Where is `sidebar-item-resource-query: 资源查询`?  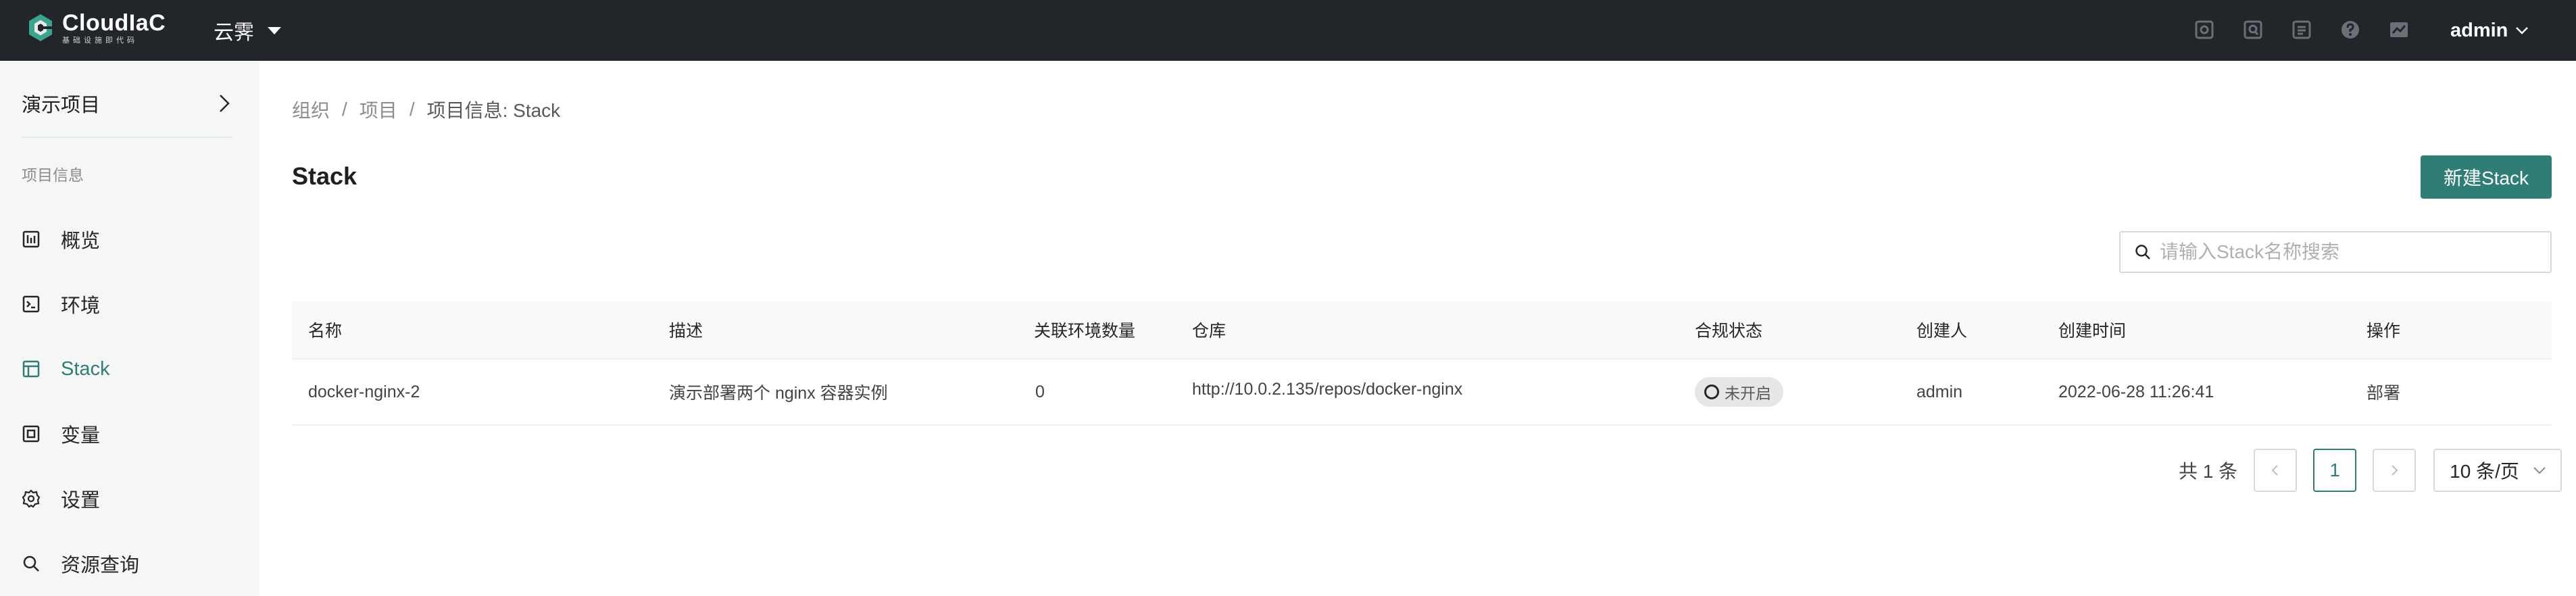 sidebar-item-resource-query: 资源查询 is located at coordinates (130, 563).